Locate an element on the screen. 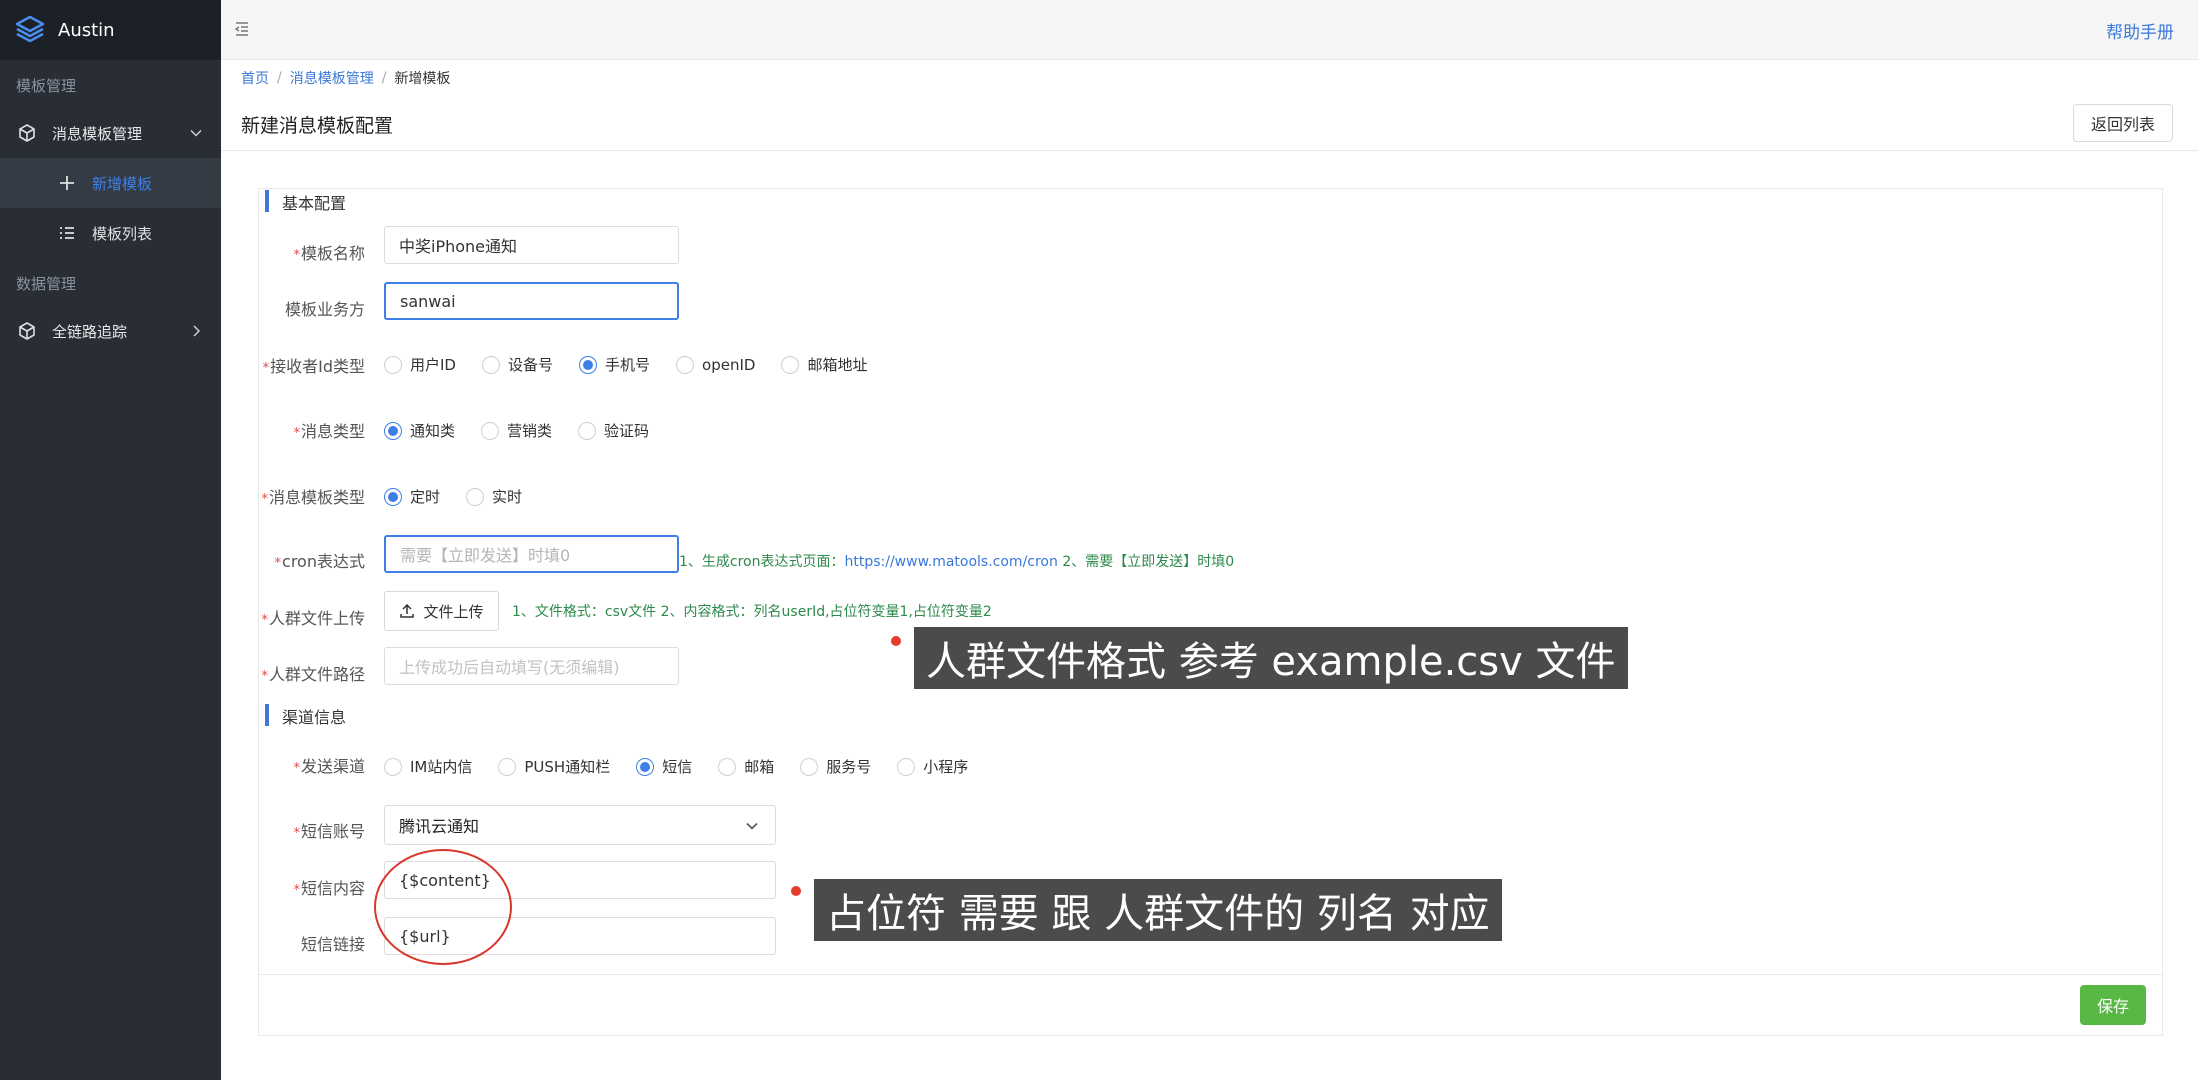 The image size is (2198, 1080). upload-icon is located at coordinates (407, 610).